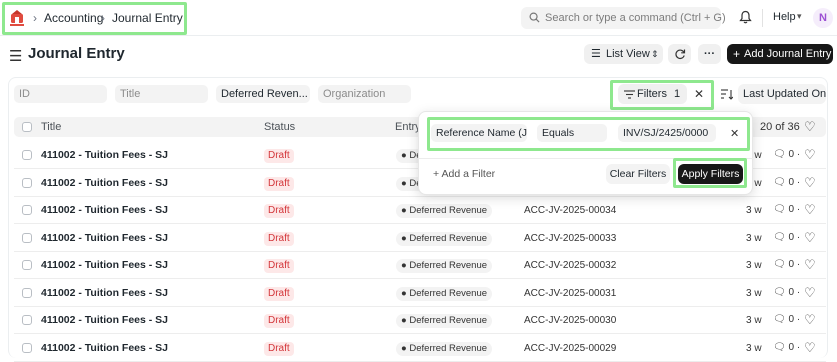  What do you see at coordinates (596, 54) in the screenshot?
I see `list-view-icon: ☰` at bounding box center [596, 54].